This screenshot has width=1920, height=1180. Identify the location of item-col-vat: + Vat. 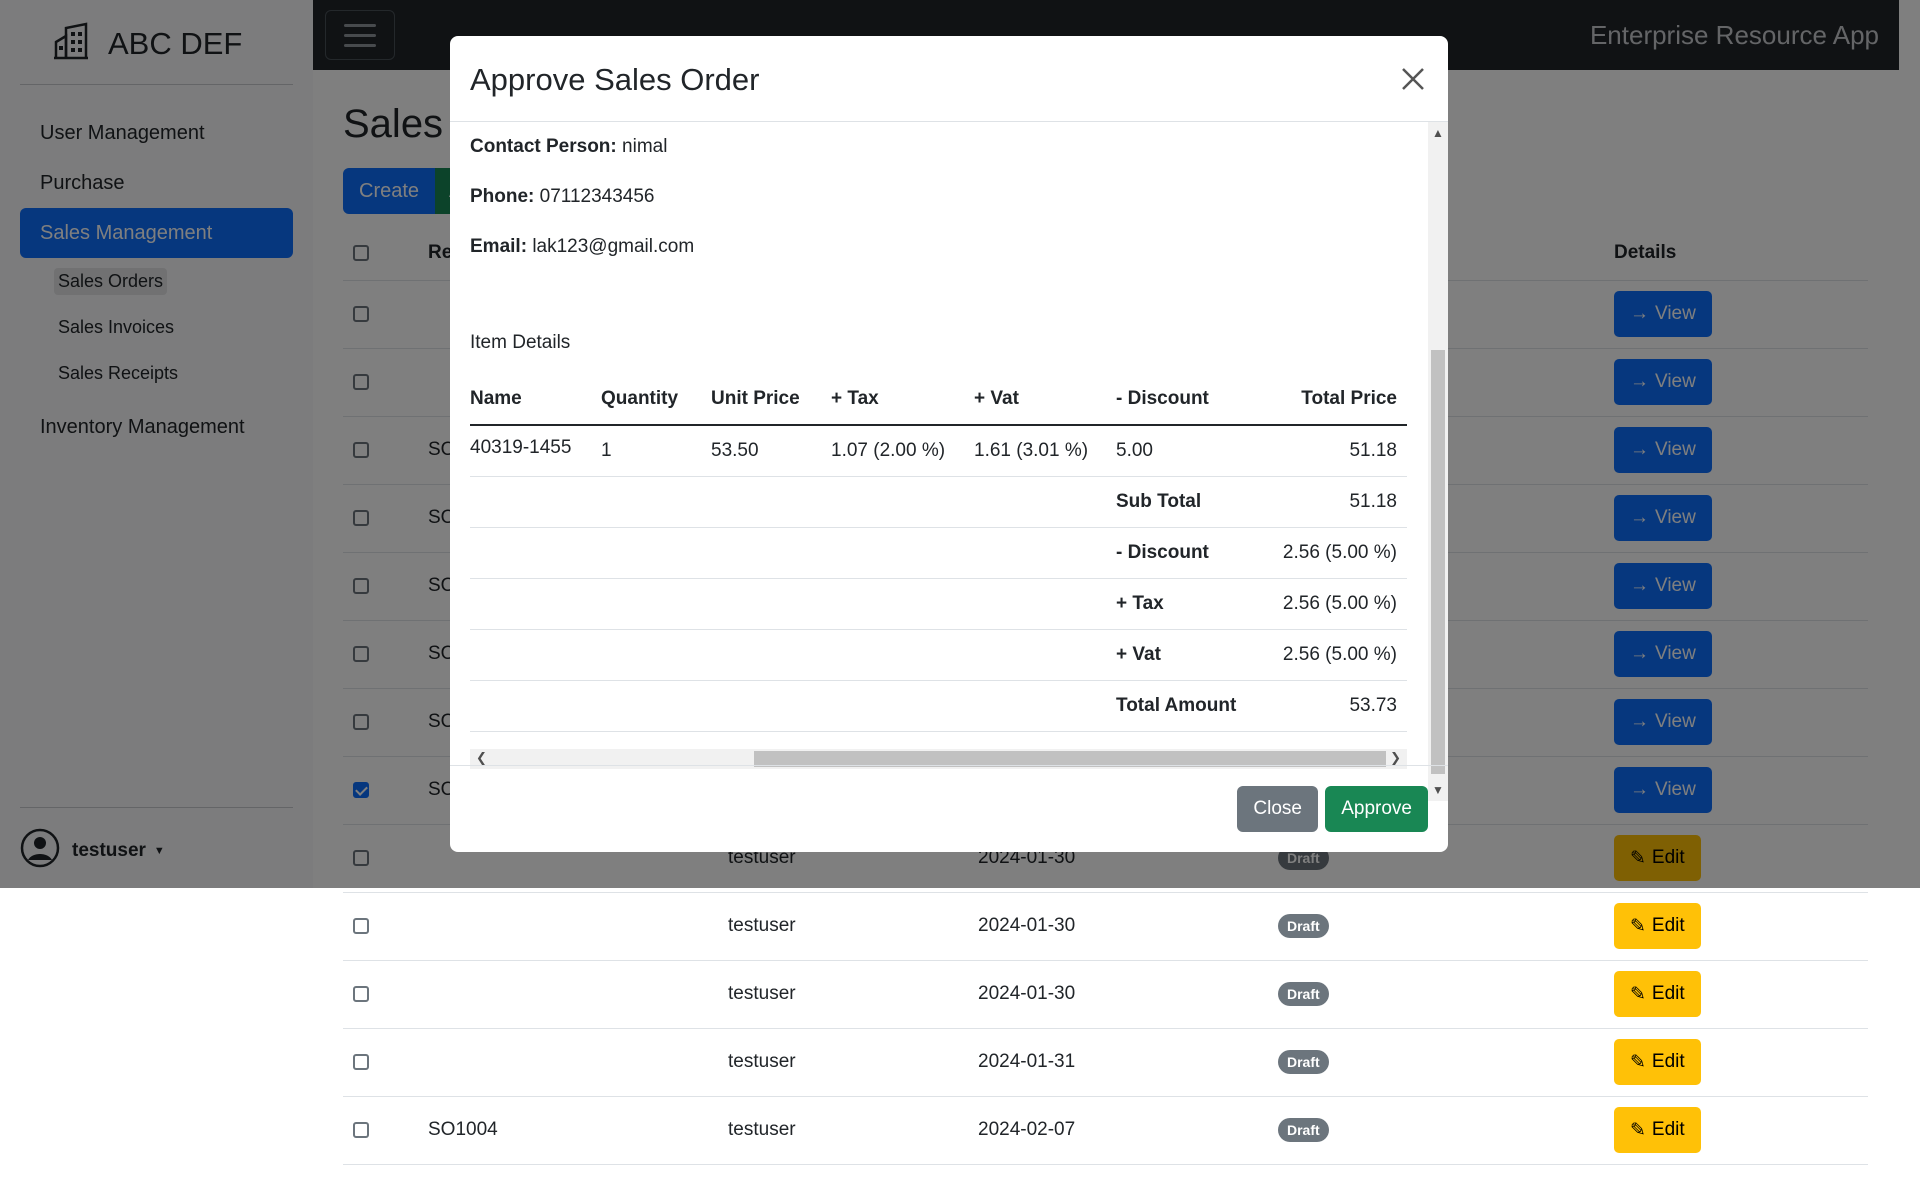
(1045, 400).